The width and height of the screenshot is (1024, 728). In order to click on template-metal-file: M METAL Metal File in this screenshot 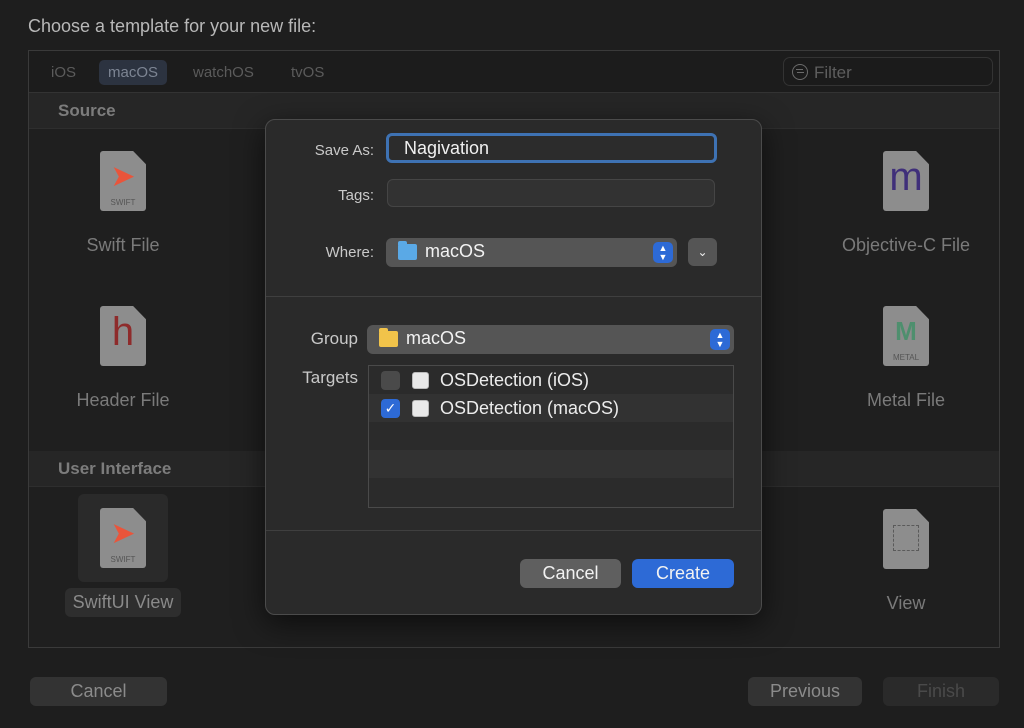, I will do `click(906, 358)`.